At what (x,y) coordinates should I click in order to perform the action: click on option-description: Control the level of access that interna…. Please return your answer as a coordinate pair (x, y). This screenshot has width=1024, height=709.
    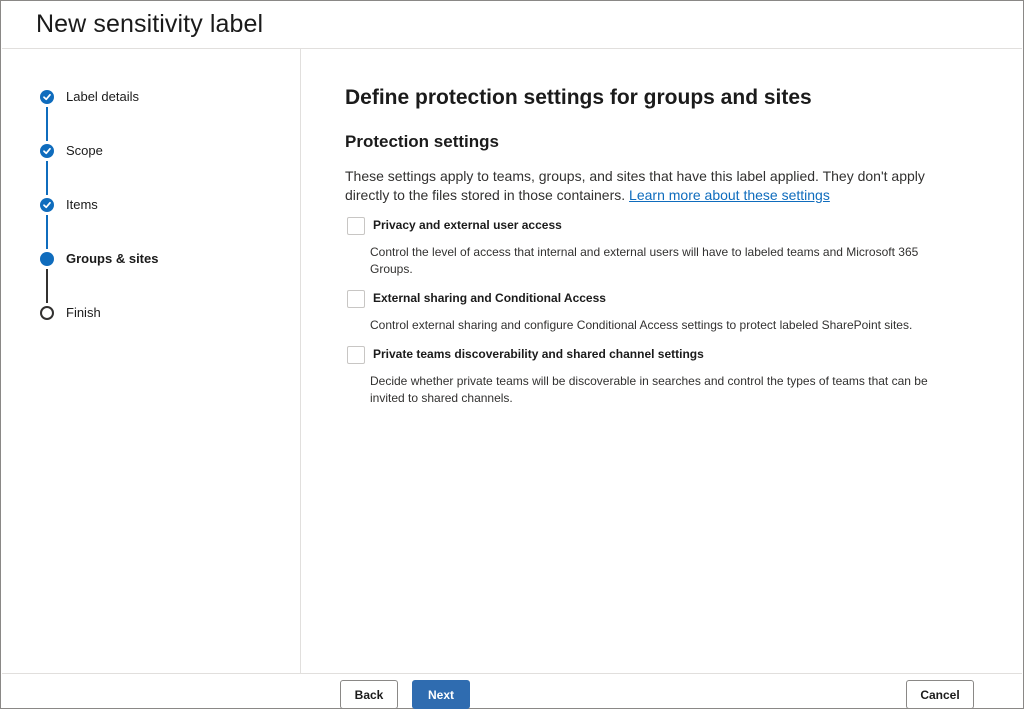
    Looking at the image, I should click on (644, 260).